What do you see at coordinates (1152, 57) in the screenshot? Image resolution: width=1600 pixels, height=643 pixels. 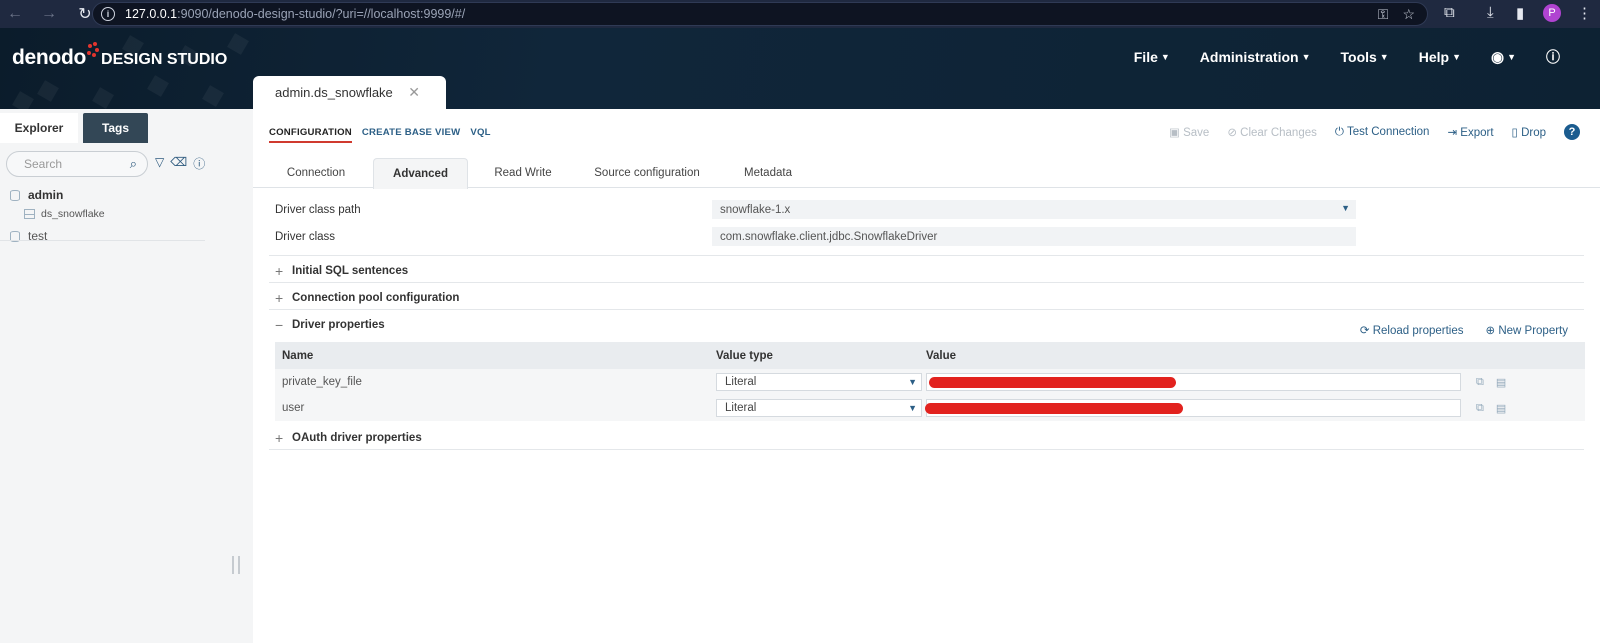 I see `menu-file: File ▼` at bounding box center [1152, 57].